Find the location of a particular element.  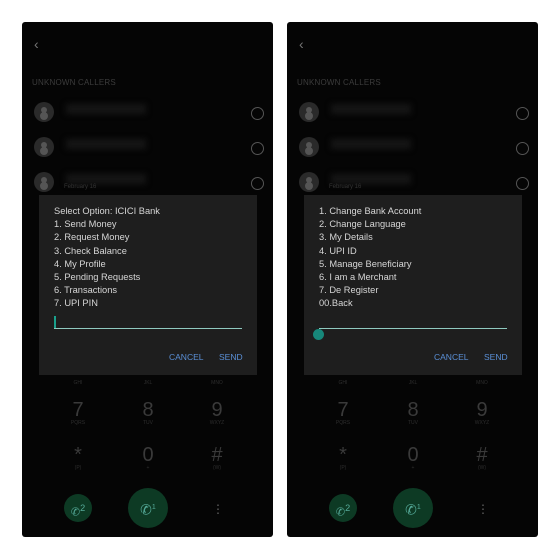

ussd-line: 3. My Details is located at coordinates (346, 237).